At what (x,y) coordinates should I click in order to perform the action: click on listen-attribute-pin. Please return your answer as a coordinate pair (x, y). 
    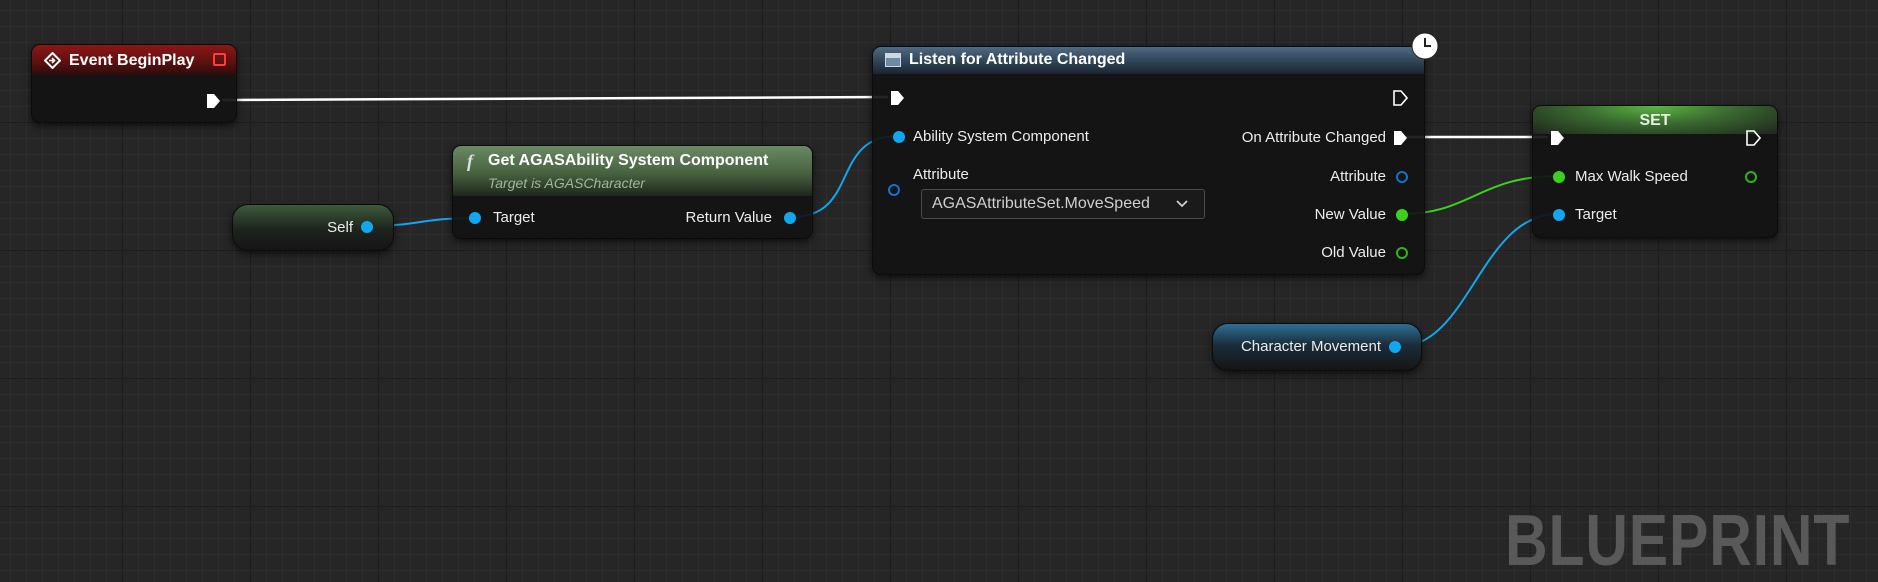
    Looking at the image, I should click on (894, 190).